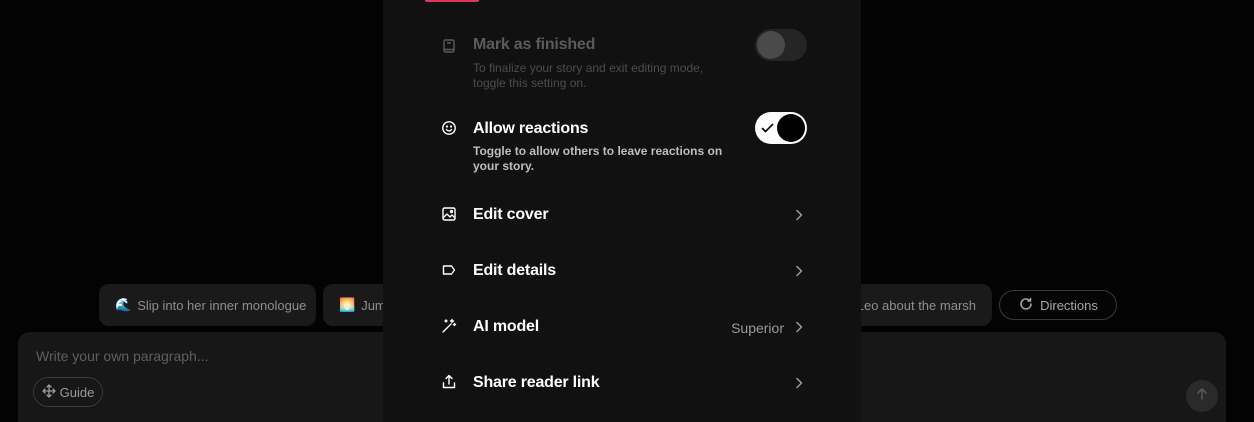 The image size is (1254, 422). I want to click on allow-reactions-toggle, so click(781, 128).